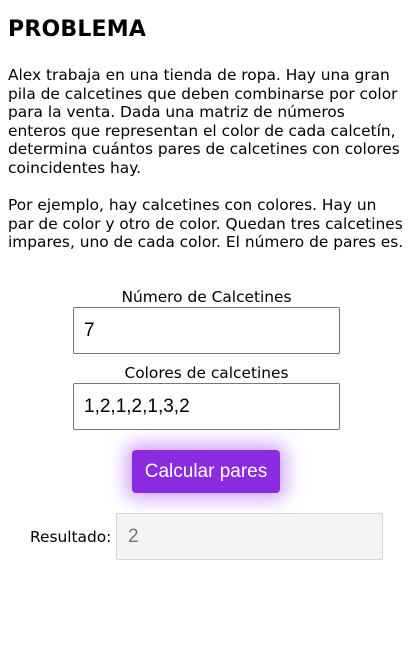 Image resolution: width=413 pixels, height=655 pixels. I want to click on sock-colors-label: Colores de calcetines, so click(206, 373).